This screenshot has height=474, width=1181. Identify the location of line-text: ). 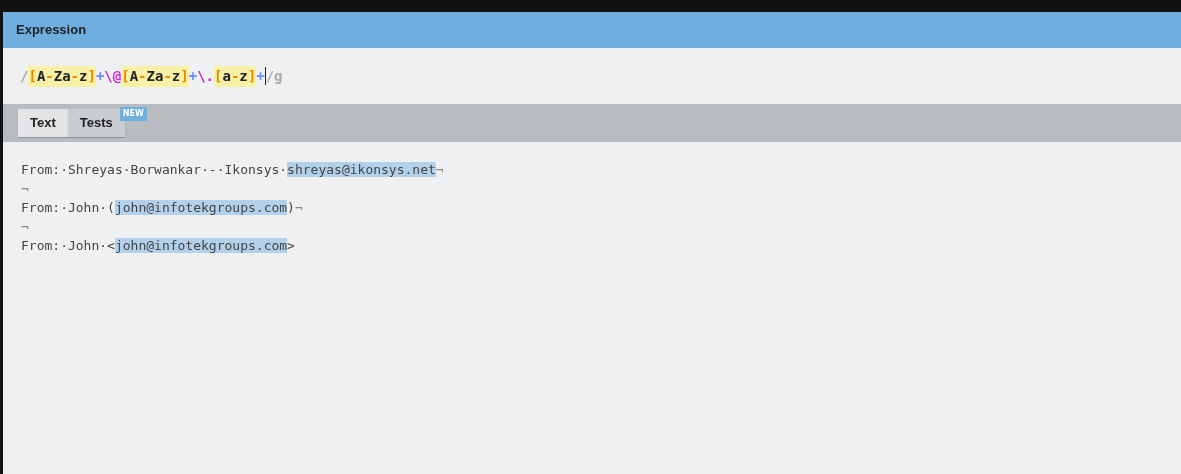
(291, 207).